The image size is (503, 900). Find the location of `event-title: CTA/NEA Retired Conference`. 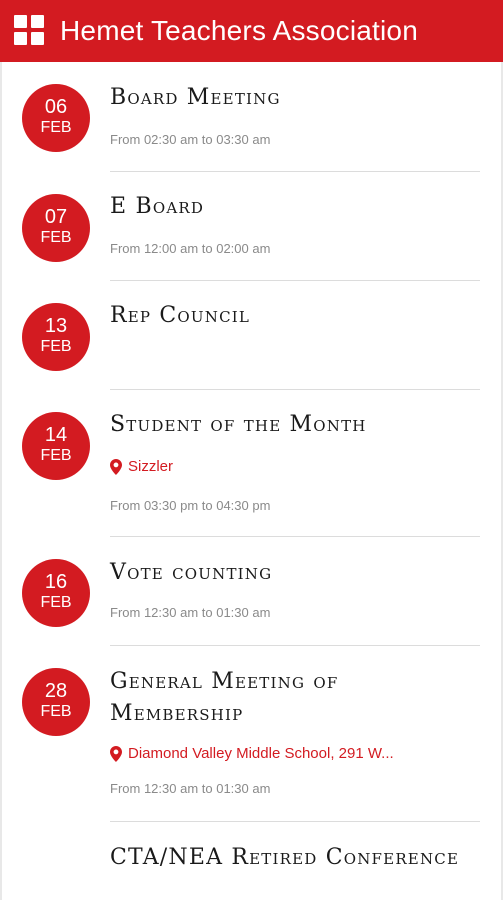

event-title: CTA/NEA Retired Conference is located at coordinates (285, 857).